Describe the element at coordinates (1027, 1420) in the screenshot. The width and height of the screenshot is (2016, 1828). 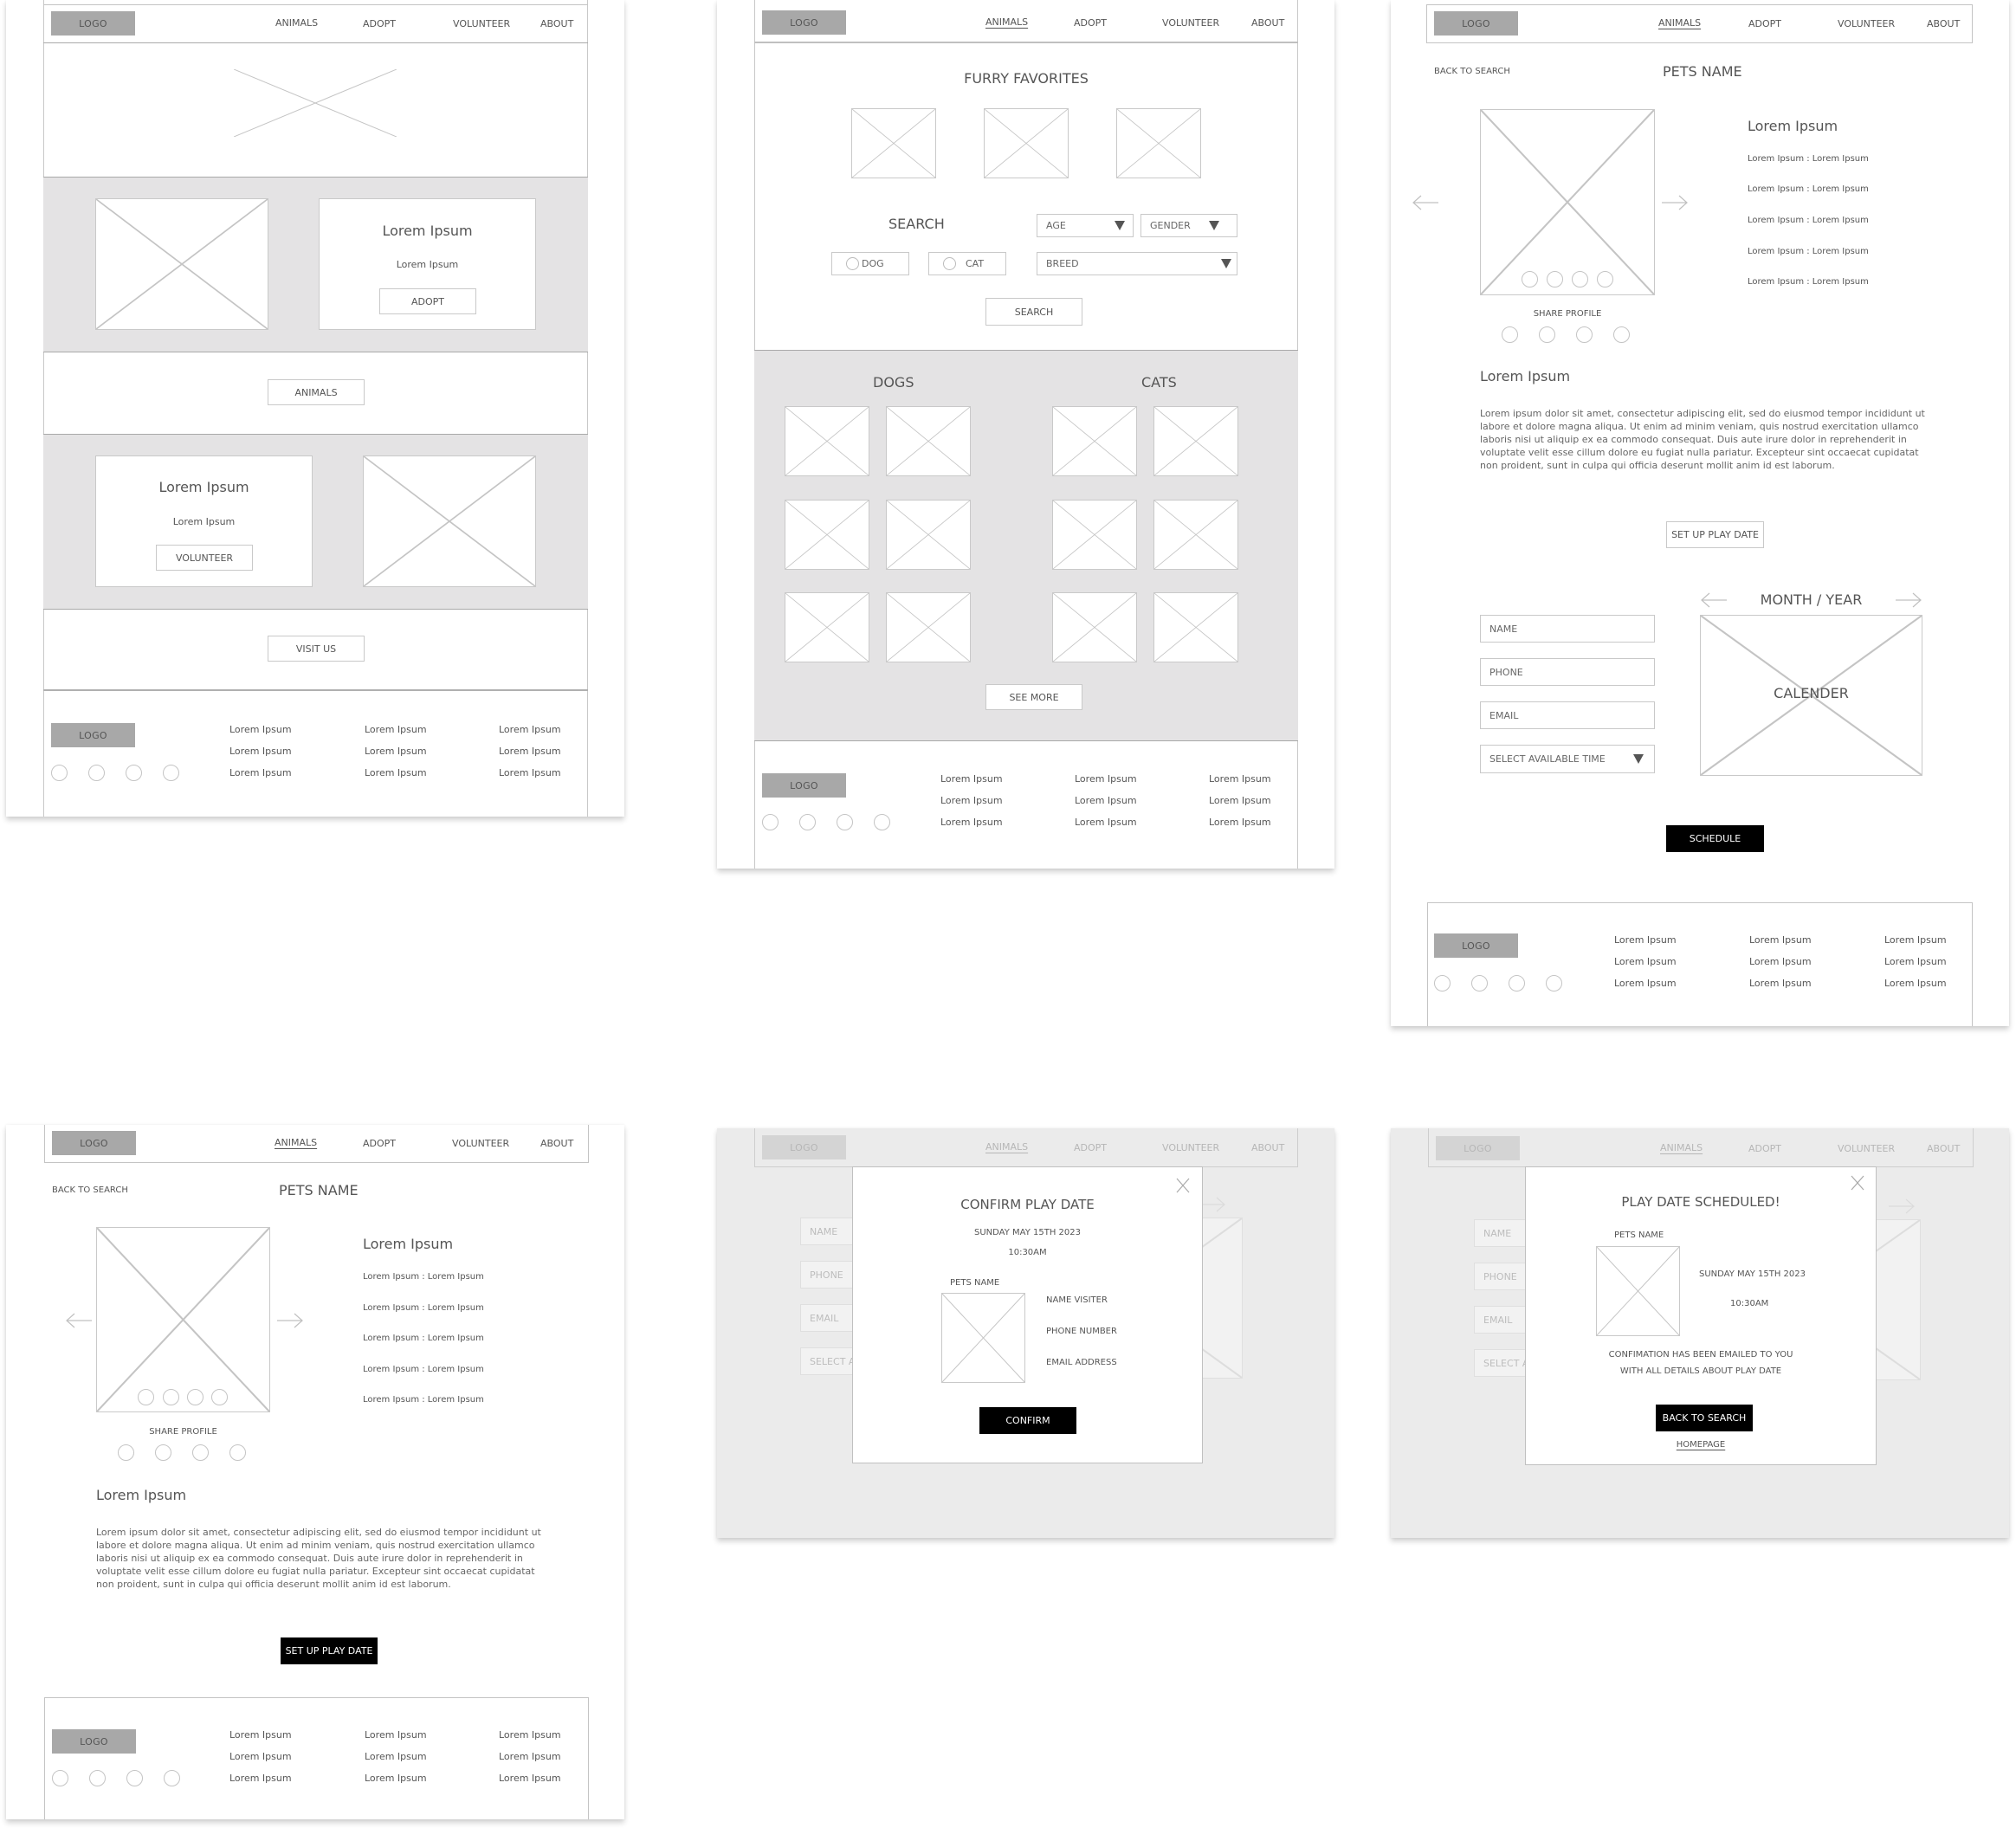
I see `confirm-button: CONFIRM` at that location.